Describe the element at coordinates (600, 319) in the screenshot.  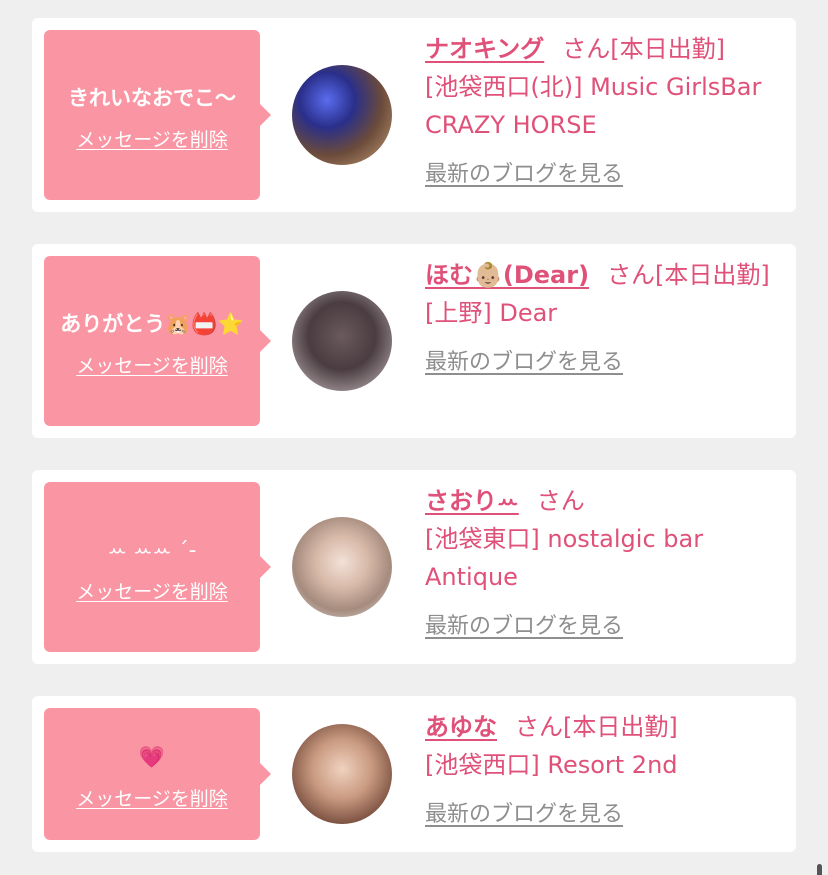
I see `profile-info: ほむ👶🏼(Dear) さん[本日出勤] [上野] Dear 最新のブログを見る` at that location.